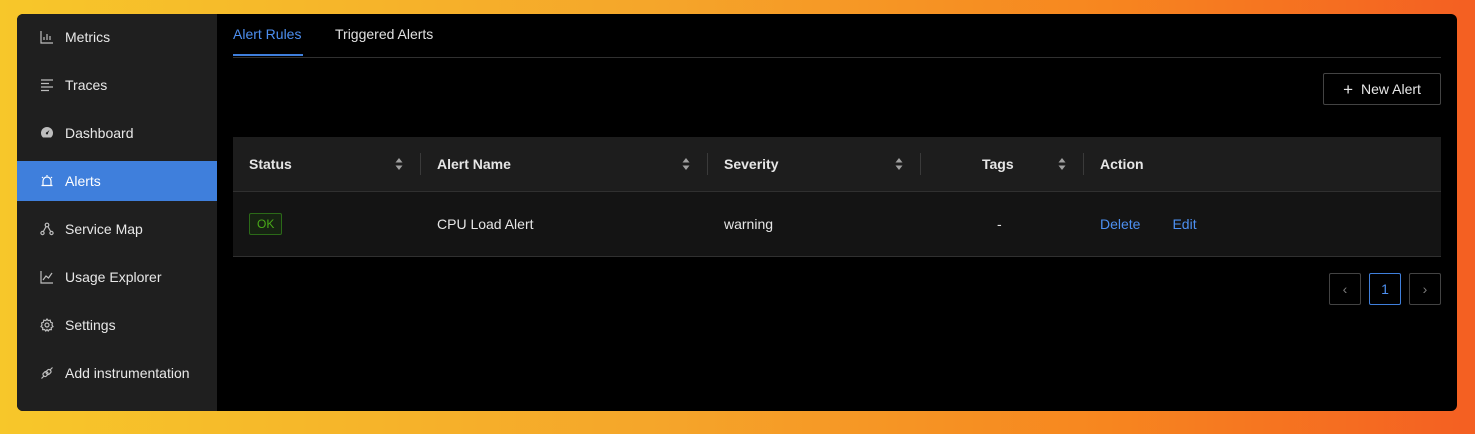  What do you see at coordinates (117, 85) in the screenshot?
I see `sidebar-item-traces: Traces` at bounding box center [117, 85].